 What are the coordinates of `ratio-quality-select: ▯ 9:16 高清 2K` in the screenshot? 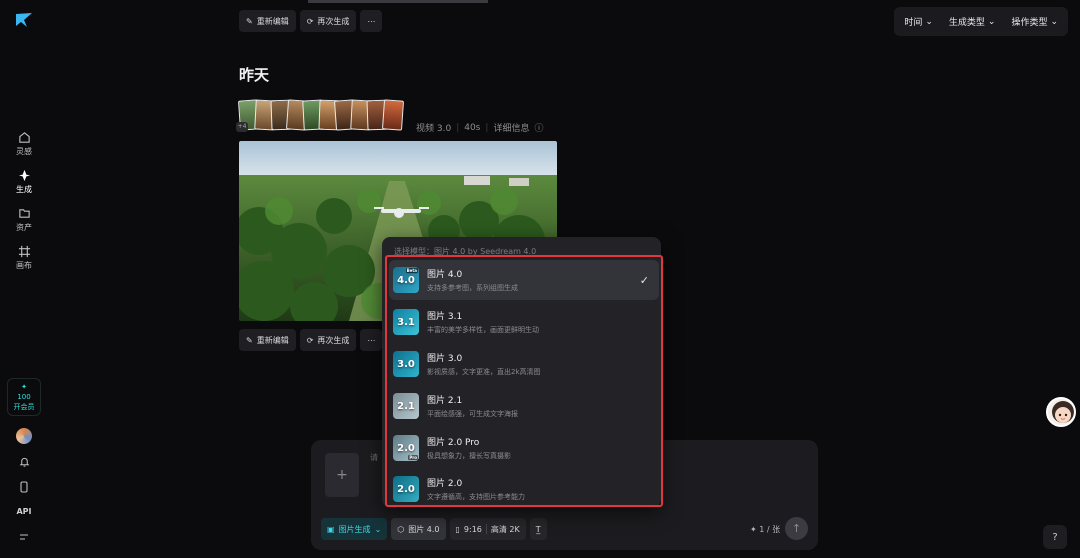 It's located at (487, 529).